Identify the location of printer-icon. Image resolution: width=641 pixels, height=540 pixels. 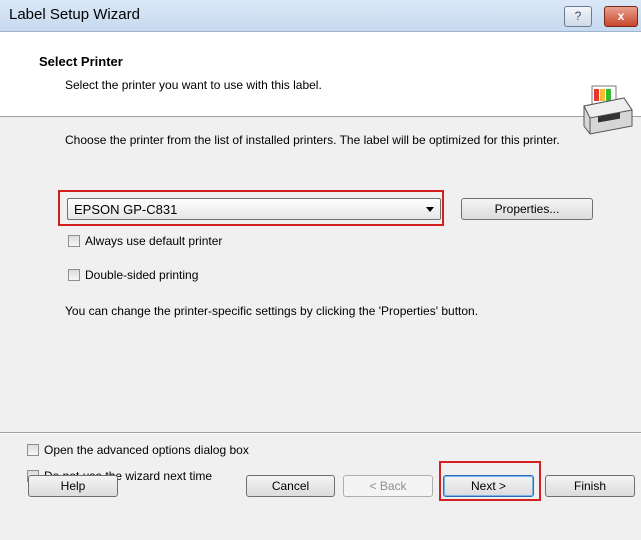
(608, 110).